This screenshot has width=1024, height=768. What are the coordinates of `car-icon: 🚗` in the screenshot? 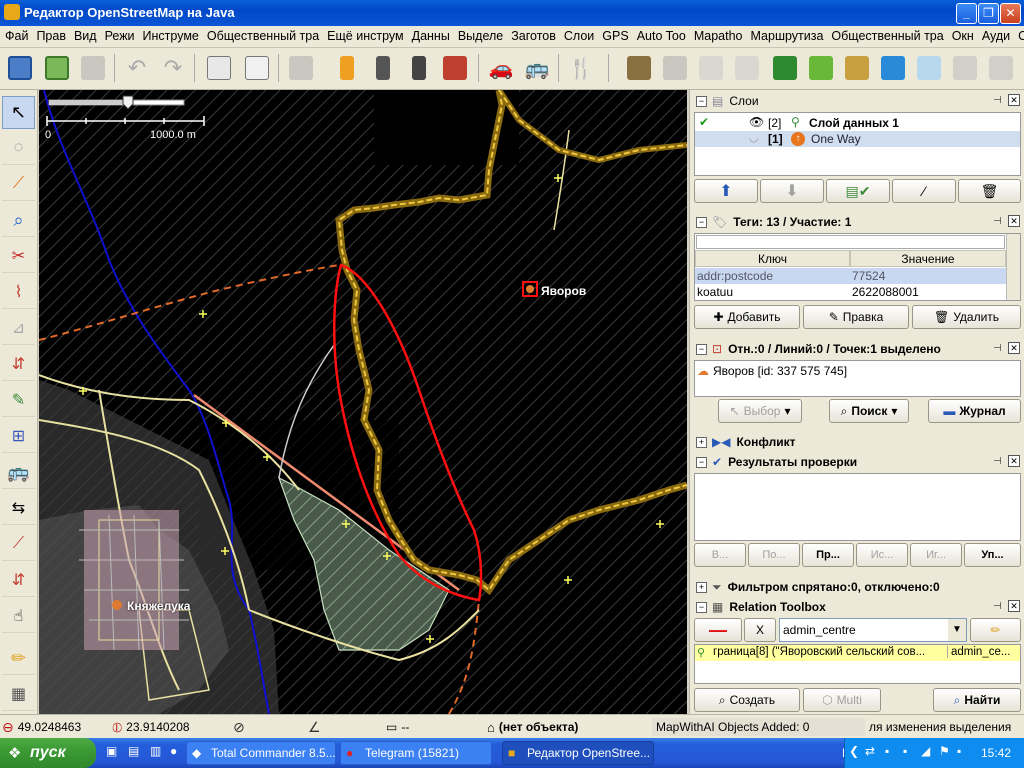 It's located at (501, 68).